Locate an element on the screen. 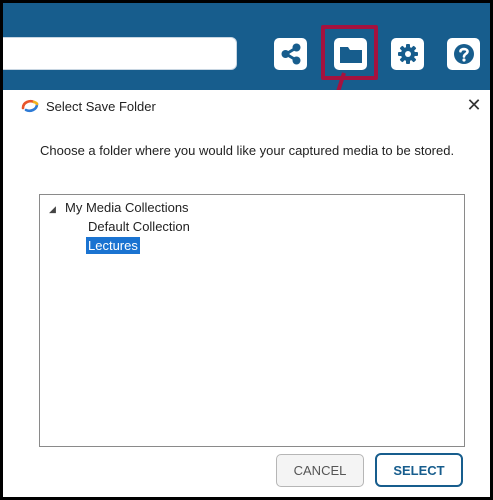  close-icon: ✕ is located at coordinates (474, 105).